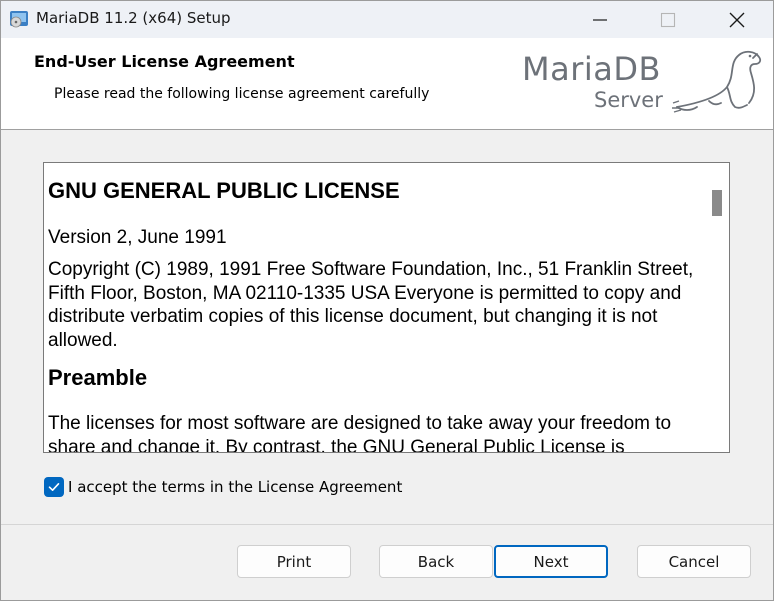  Describe the element at coordinates (133, 18) in the screenshot. I see `window-title: MariaDB 11.2 (x64) Setup` at that location.